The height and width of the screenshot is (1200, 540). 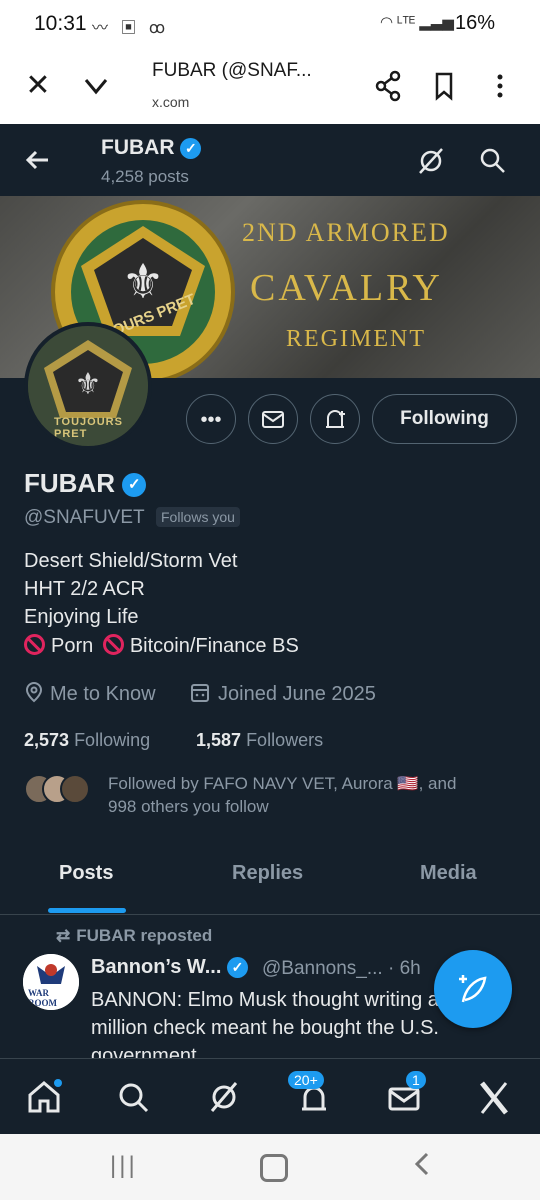 What do you see at coordinates (270, 1096) in the screenshot?
I see `bottom-navigation: 20+ 1` at bounding box center [270, 1096].